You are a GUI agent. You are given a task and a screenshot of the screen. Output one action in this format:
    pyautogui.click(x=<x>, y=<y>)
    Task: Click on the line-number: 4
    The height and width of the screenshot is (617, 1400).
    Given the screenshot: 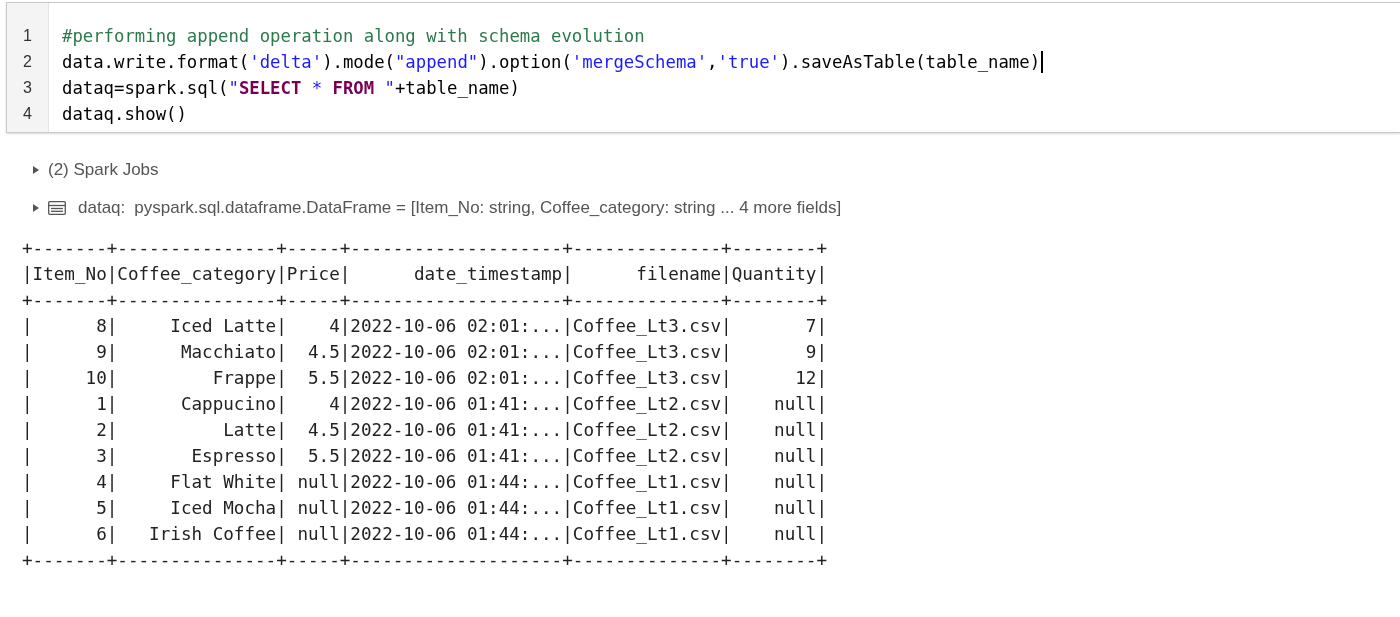 What is the action you would take?
    pyautogui.click(x=27, y=114)
    